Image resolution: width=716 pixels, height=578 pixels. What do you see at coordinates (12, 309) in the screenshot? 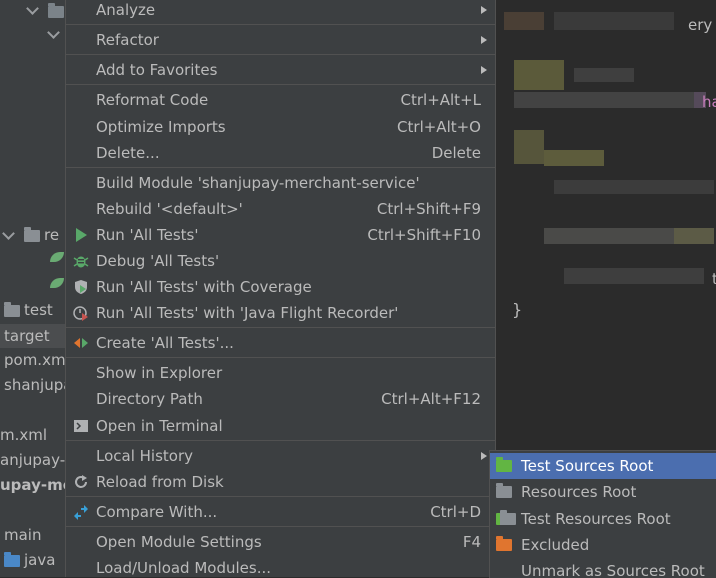
I see `folder-icon` at bounding box center [12, 309].